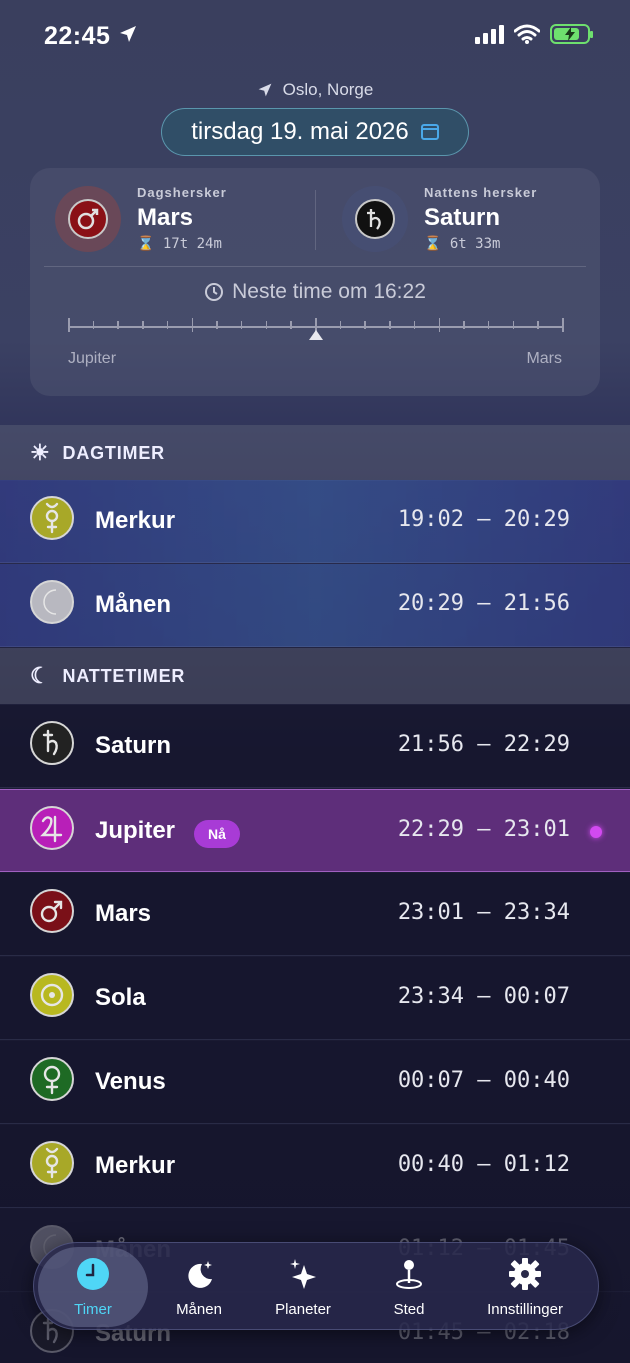  I want to click on tab-label: Innstillinger, so click(525, 1309).